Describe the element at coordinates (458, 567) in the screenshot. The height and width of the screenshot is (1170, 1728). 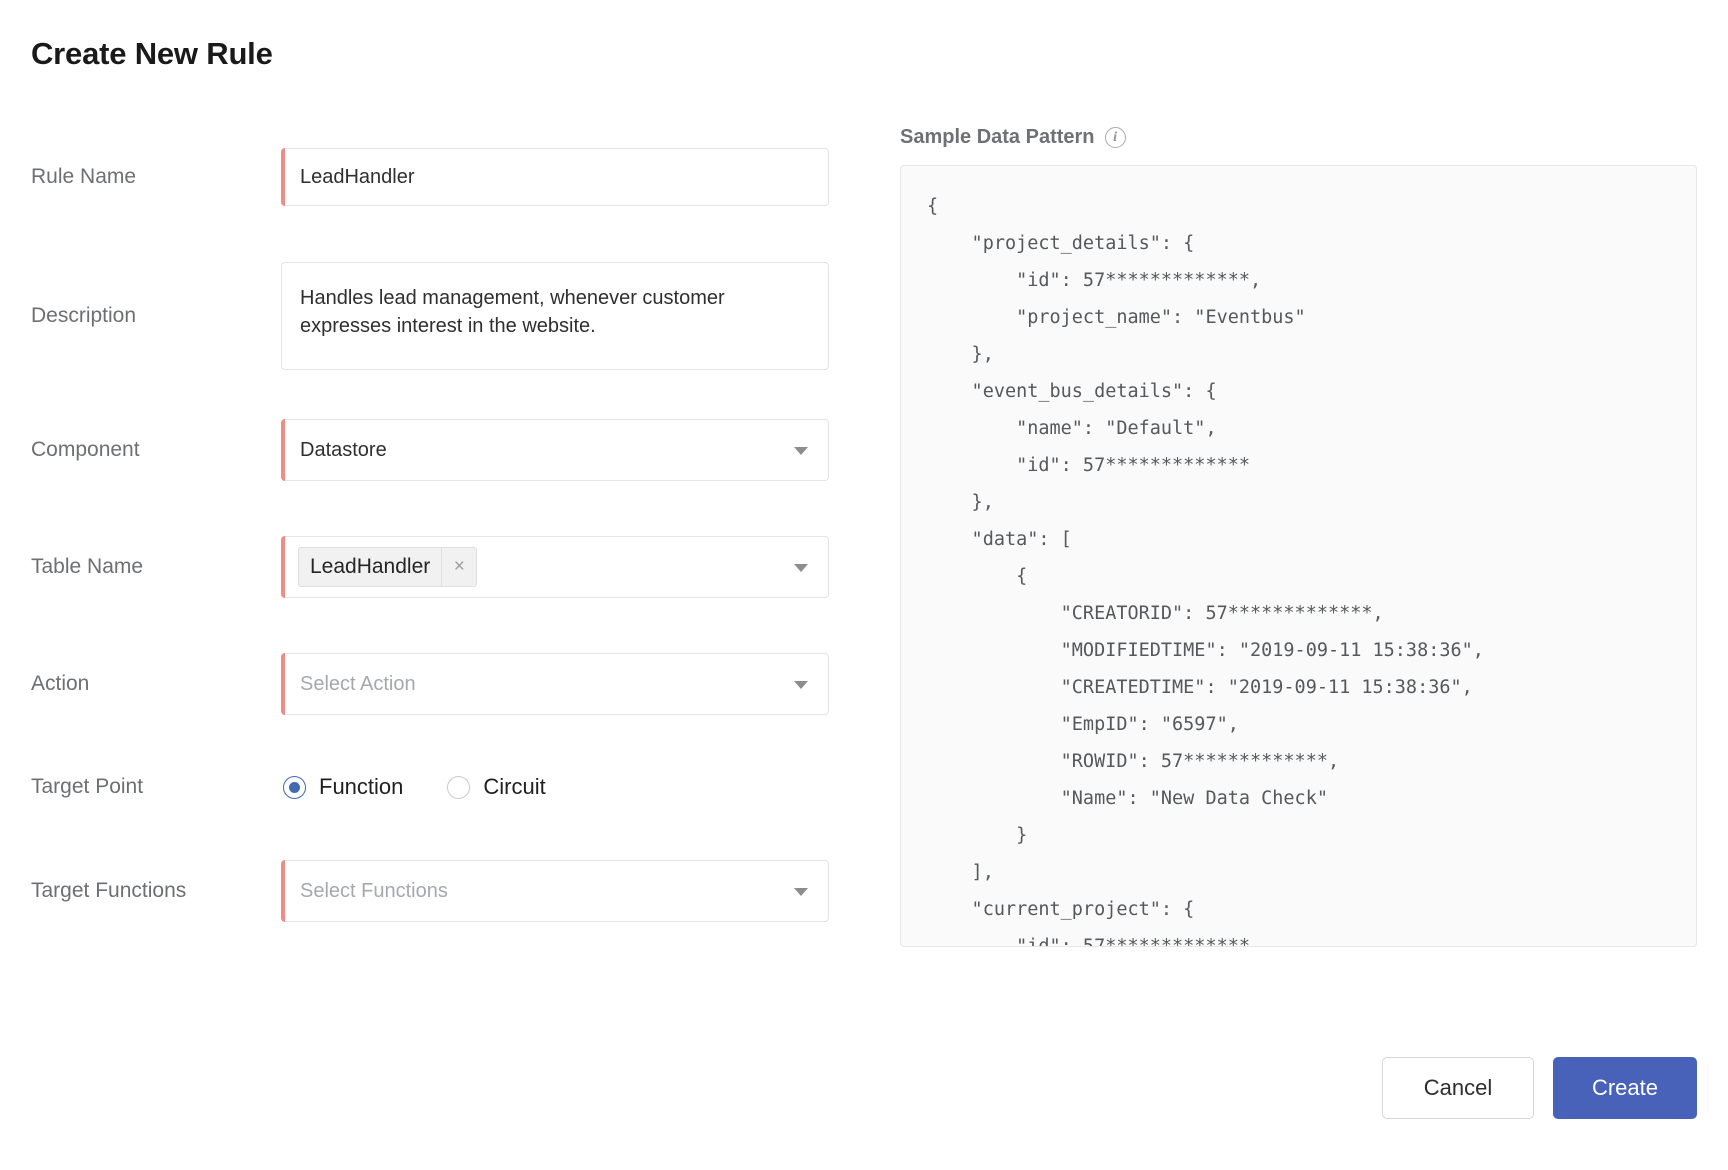
I see `close-icon: ×` at that location.